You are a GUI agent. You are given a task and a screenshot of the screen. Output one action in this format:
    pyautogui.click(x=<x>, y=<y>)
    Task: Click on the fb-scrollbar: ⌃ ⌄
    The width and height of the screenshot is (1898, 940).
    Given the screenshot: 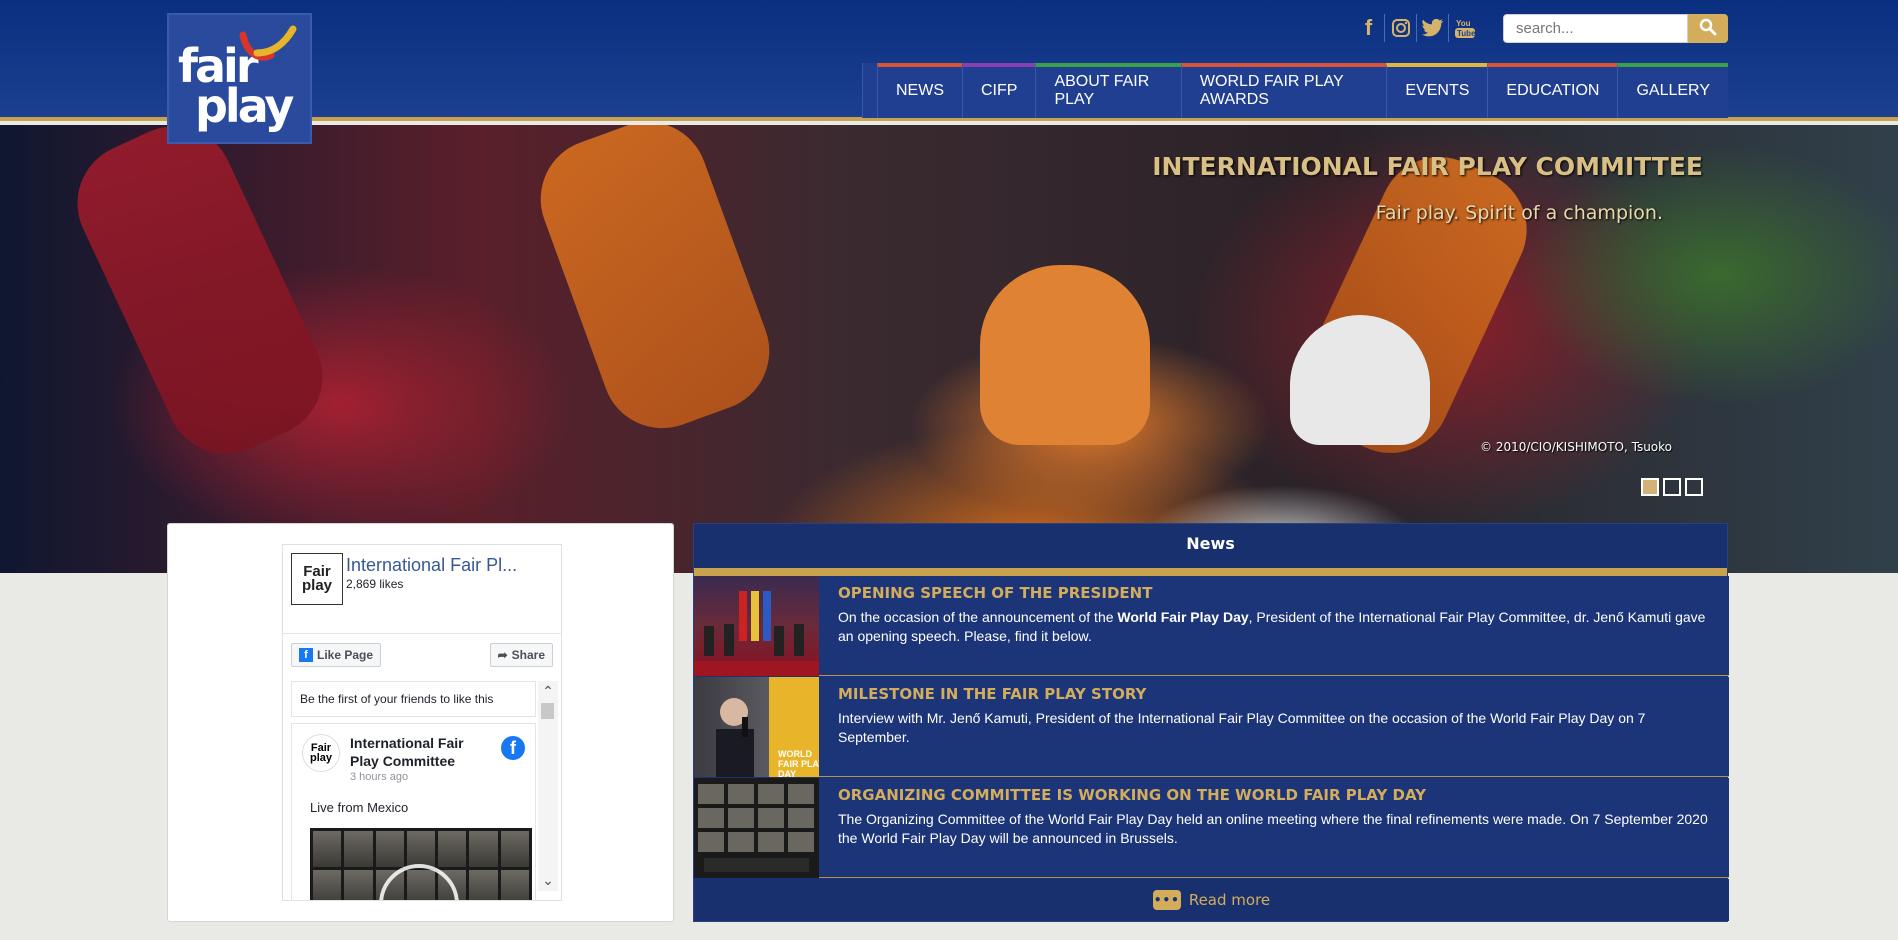 What is the action you would take?
    pyautogui.click(x=548, y=786)
    